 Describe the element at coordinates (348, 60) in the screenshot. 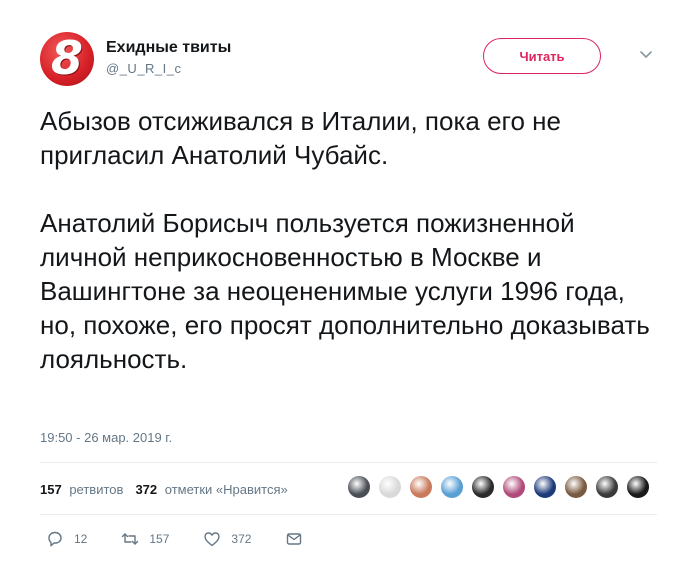

I see `tweet-header: 8 Ехидные твиты @_U_R_I_c Читать` at that location.